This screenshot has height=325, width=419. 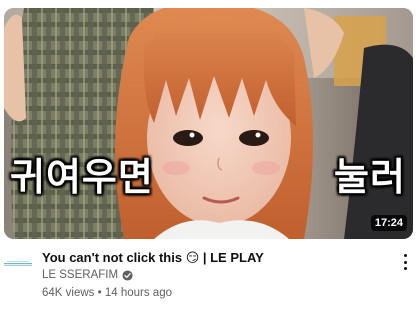 I want to click on thumbnail-caption-right: 눌러, so click(x=370, y=177).